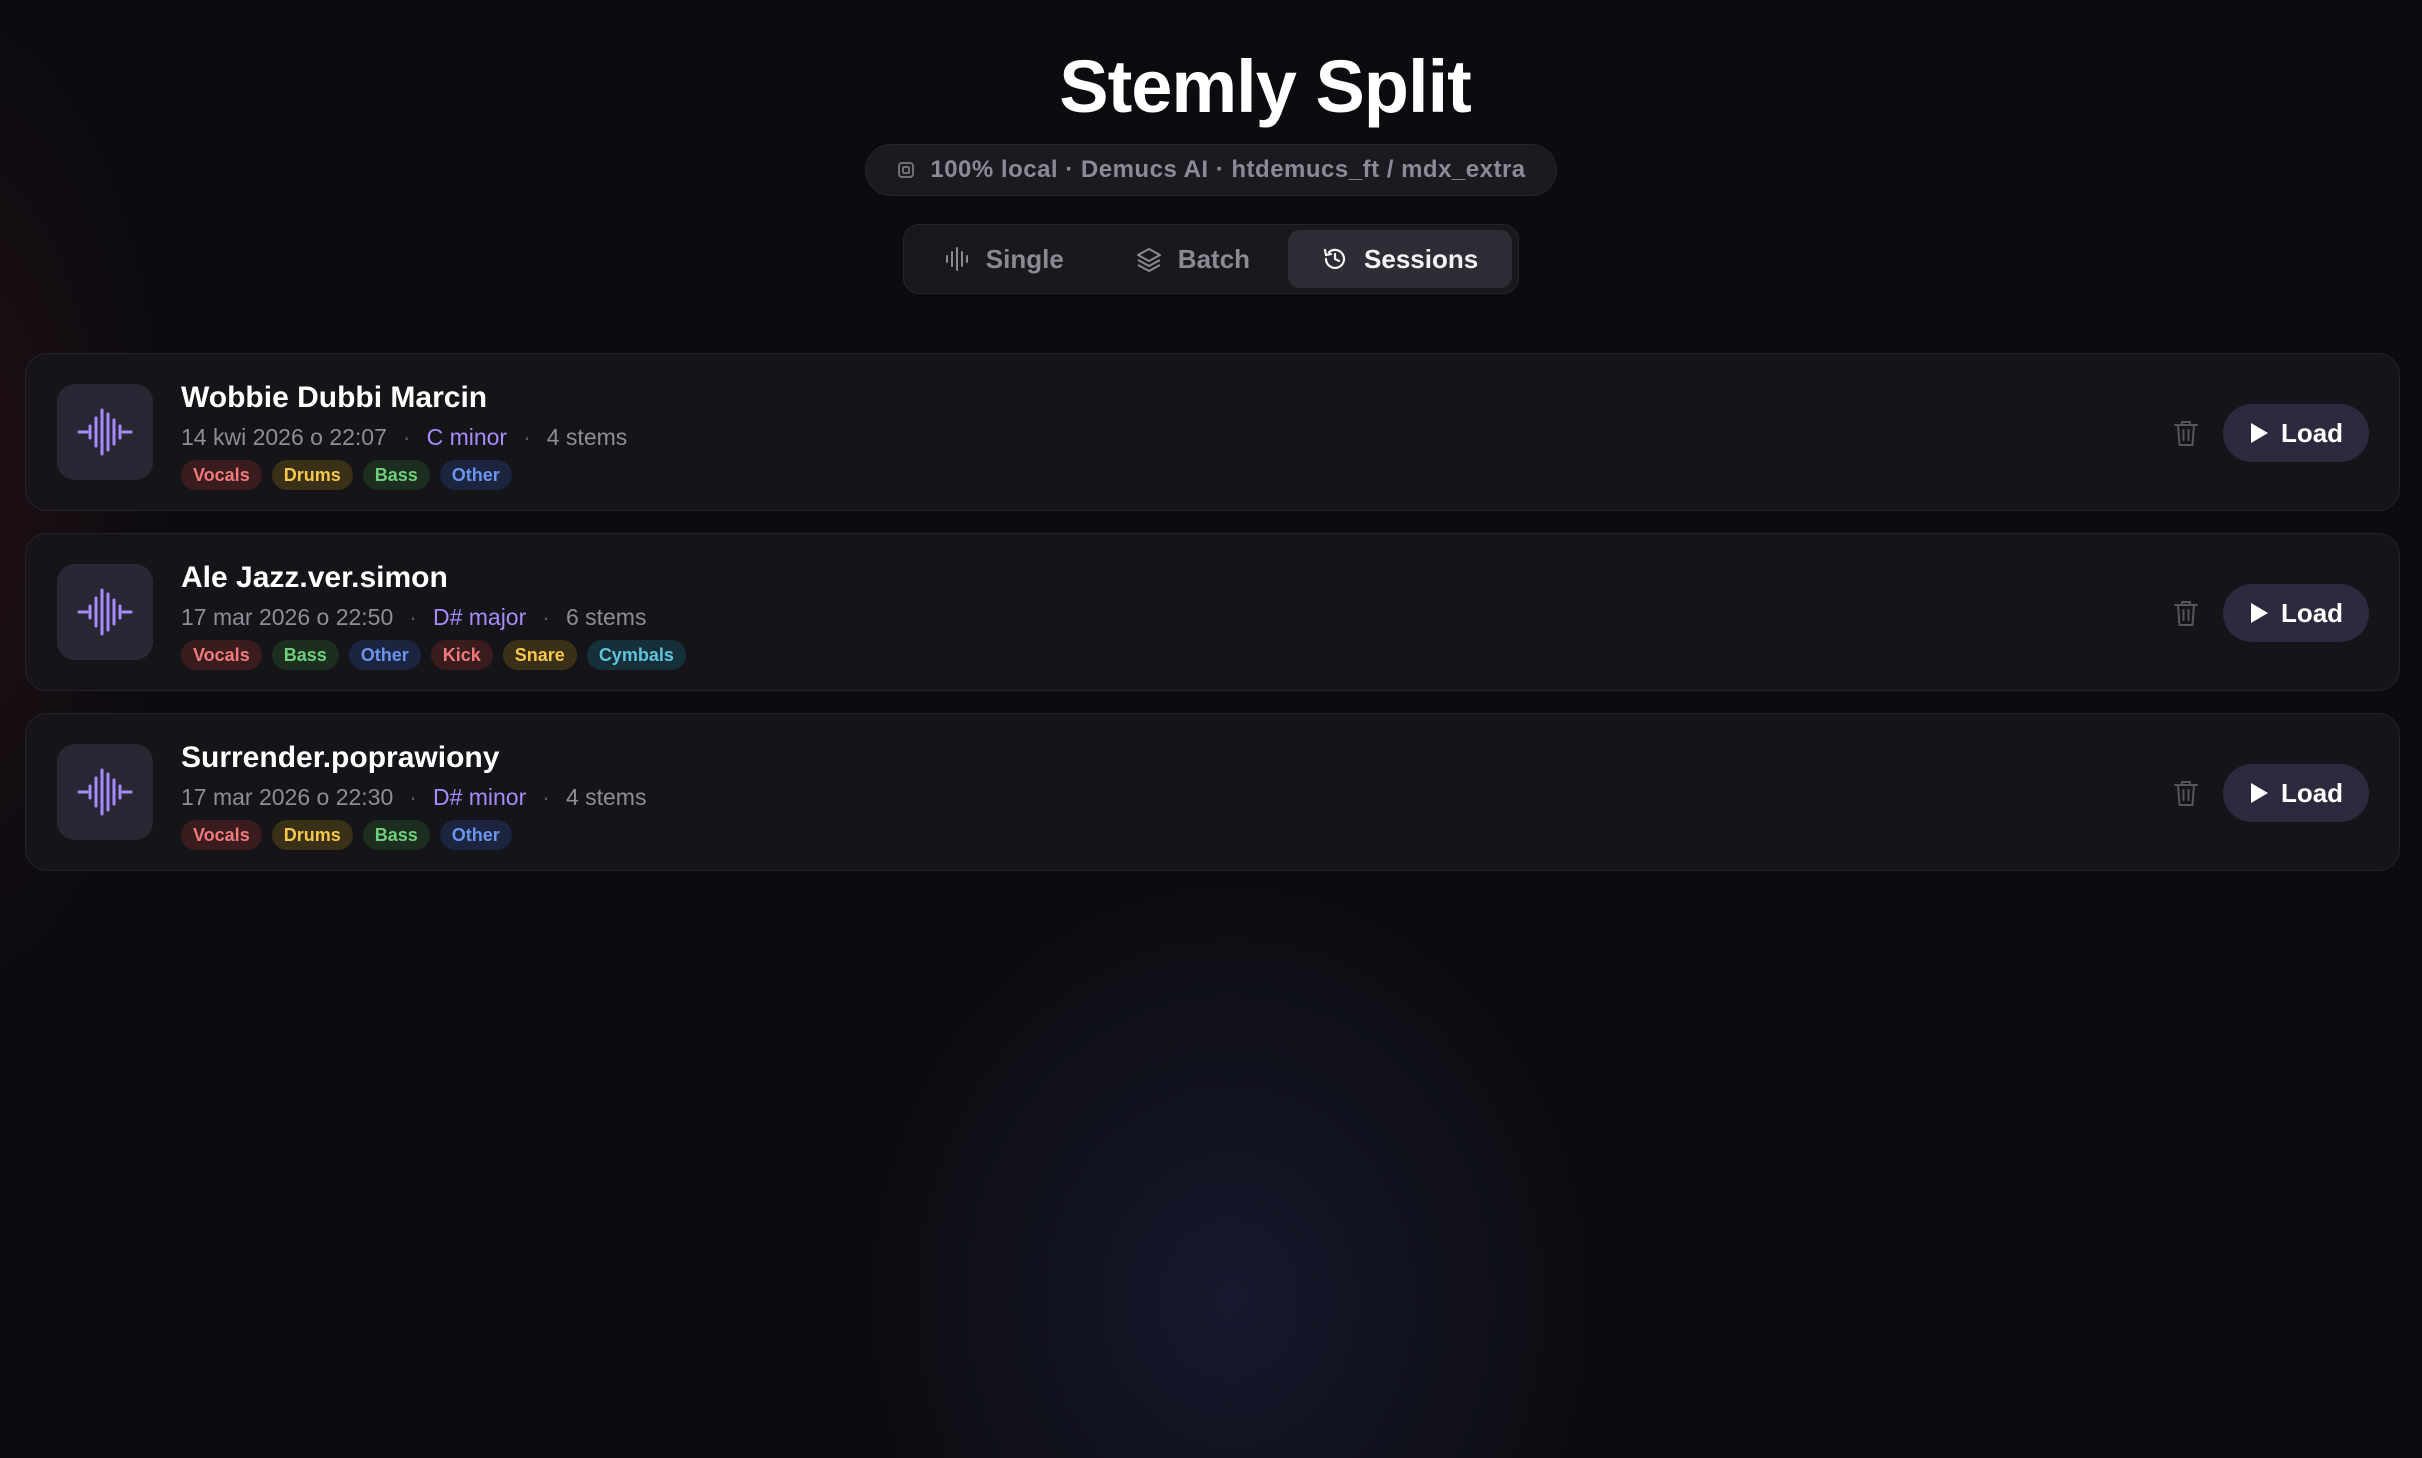  What do you see at coordinates (1421, 258) in the screenshot?
I see `tab-sessions-label: Sessions` at bounding box center [1421, 258].